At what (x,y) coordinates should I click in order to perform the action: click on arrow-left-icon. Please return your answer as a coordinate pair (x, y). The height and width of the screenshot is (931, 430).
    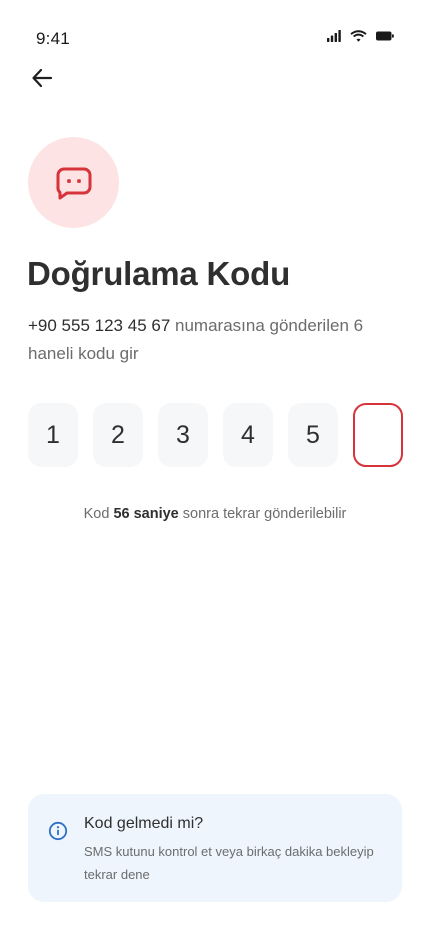
    Looking at the image, I should click on (42, 78).